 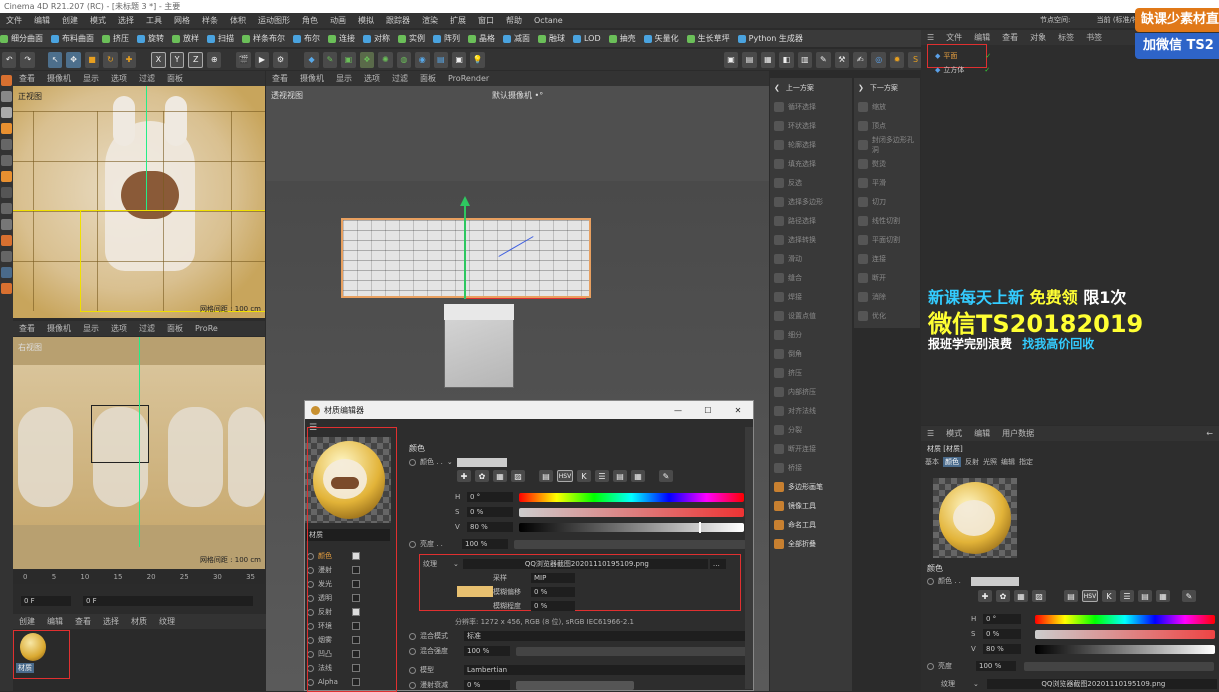 What do you see at coordinates (811, 164) in the screenshot?
I see `command-button: 填充选择` at bounding box center [811, 164].